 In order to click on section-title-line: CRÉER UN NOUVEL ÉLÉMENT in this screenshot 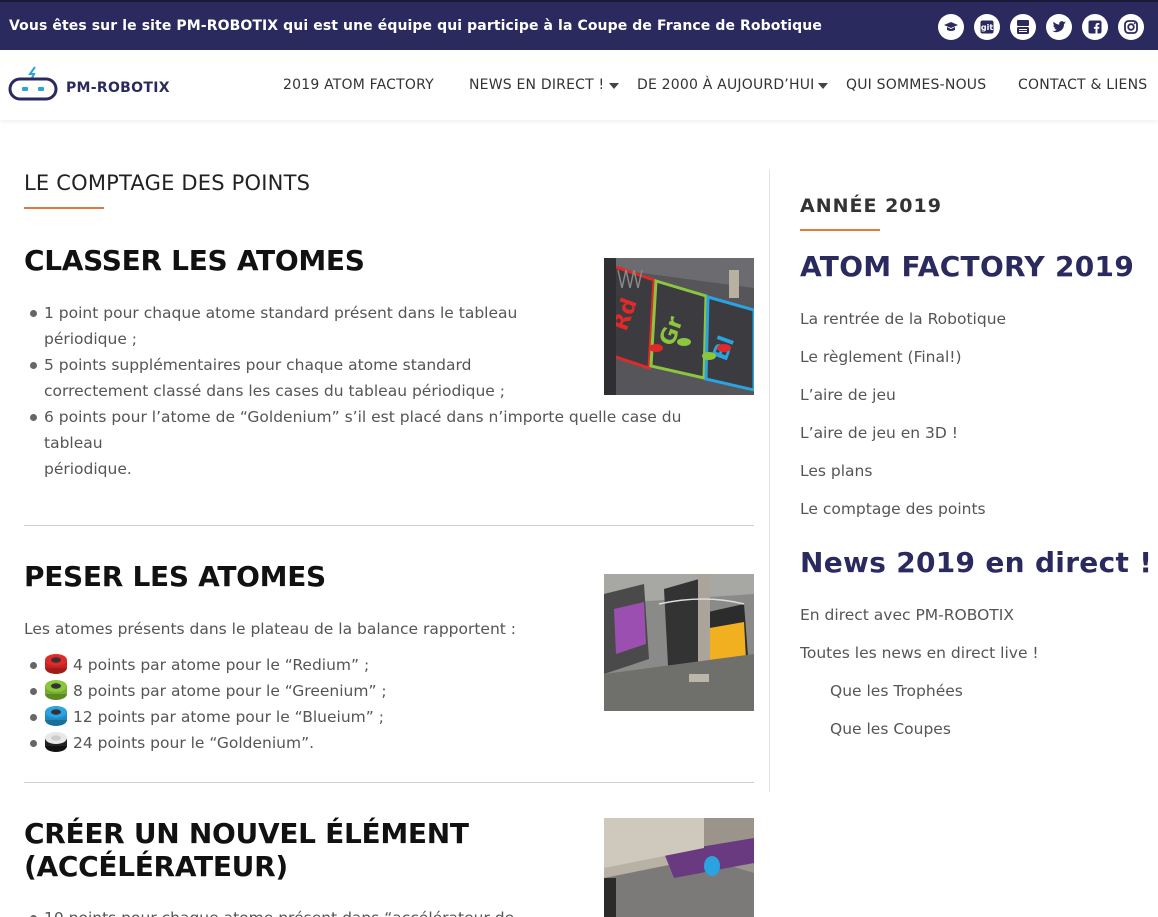, I will do `click(246, 833)`.